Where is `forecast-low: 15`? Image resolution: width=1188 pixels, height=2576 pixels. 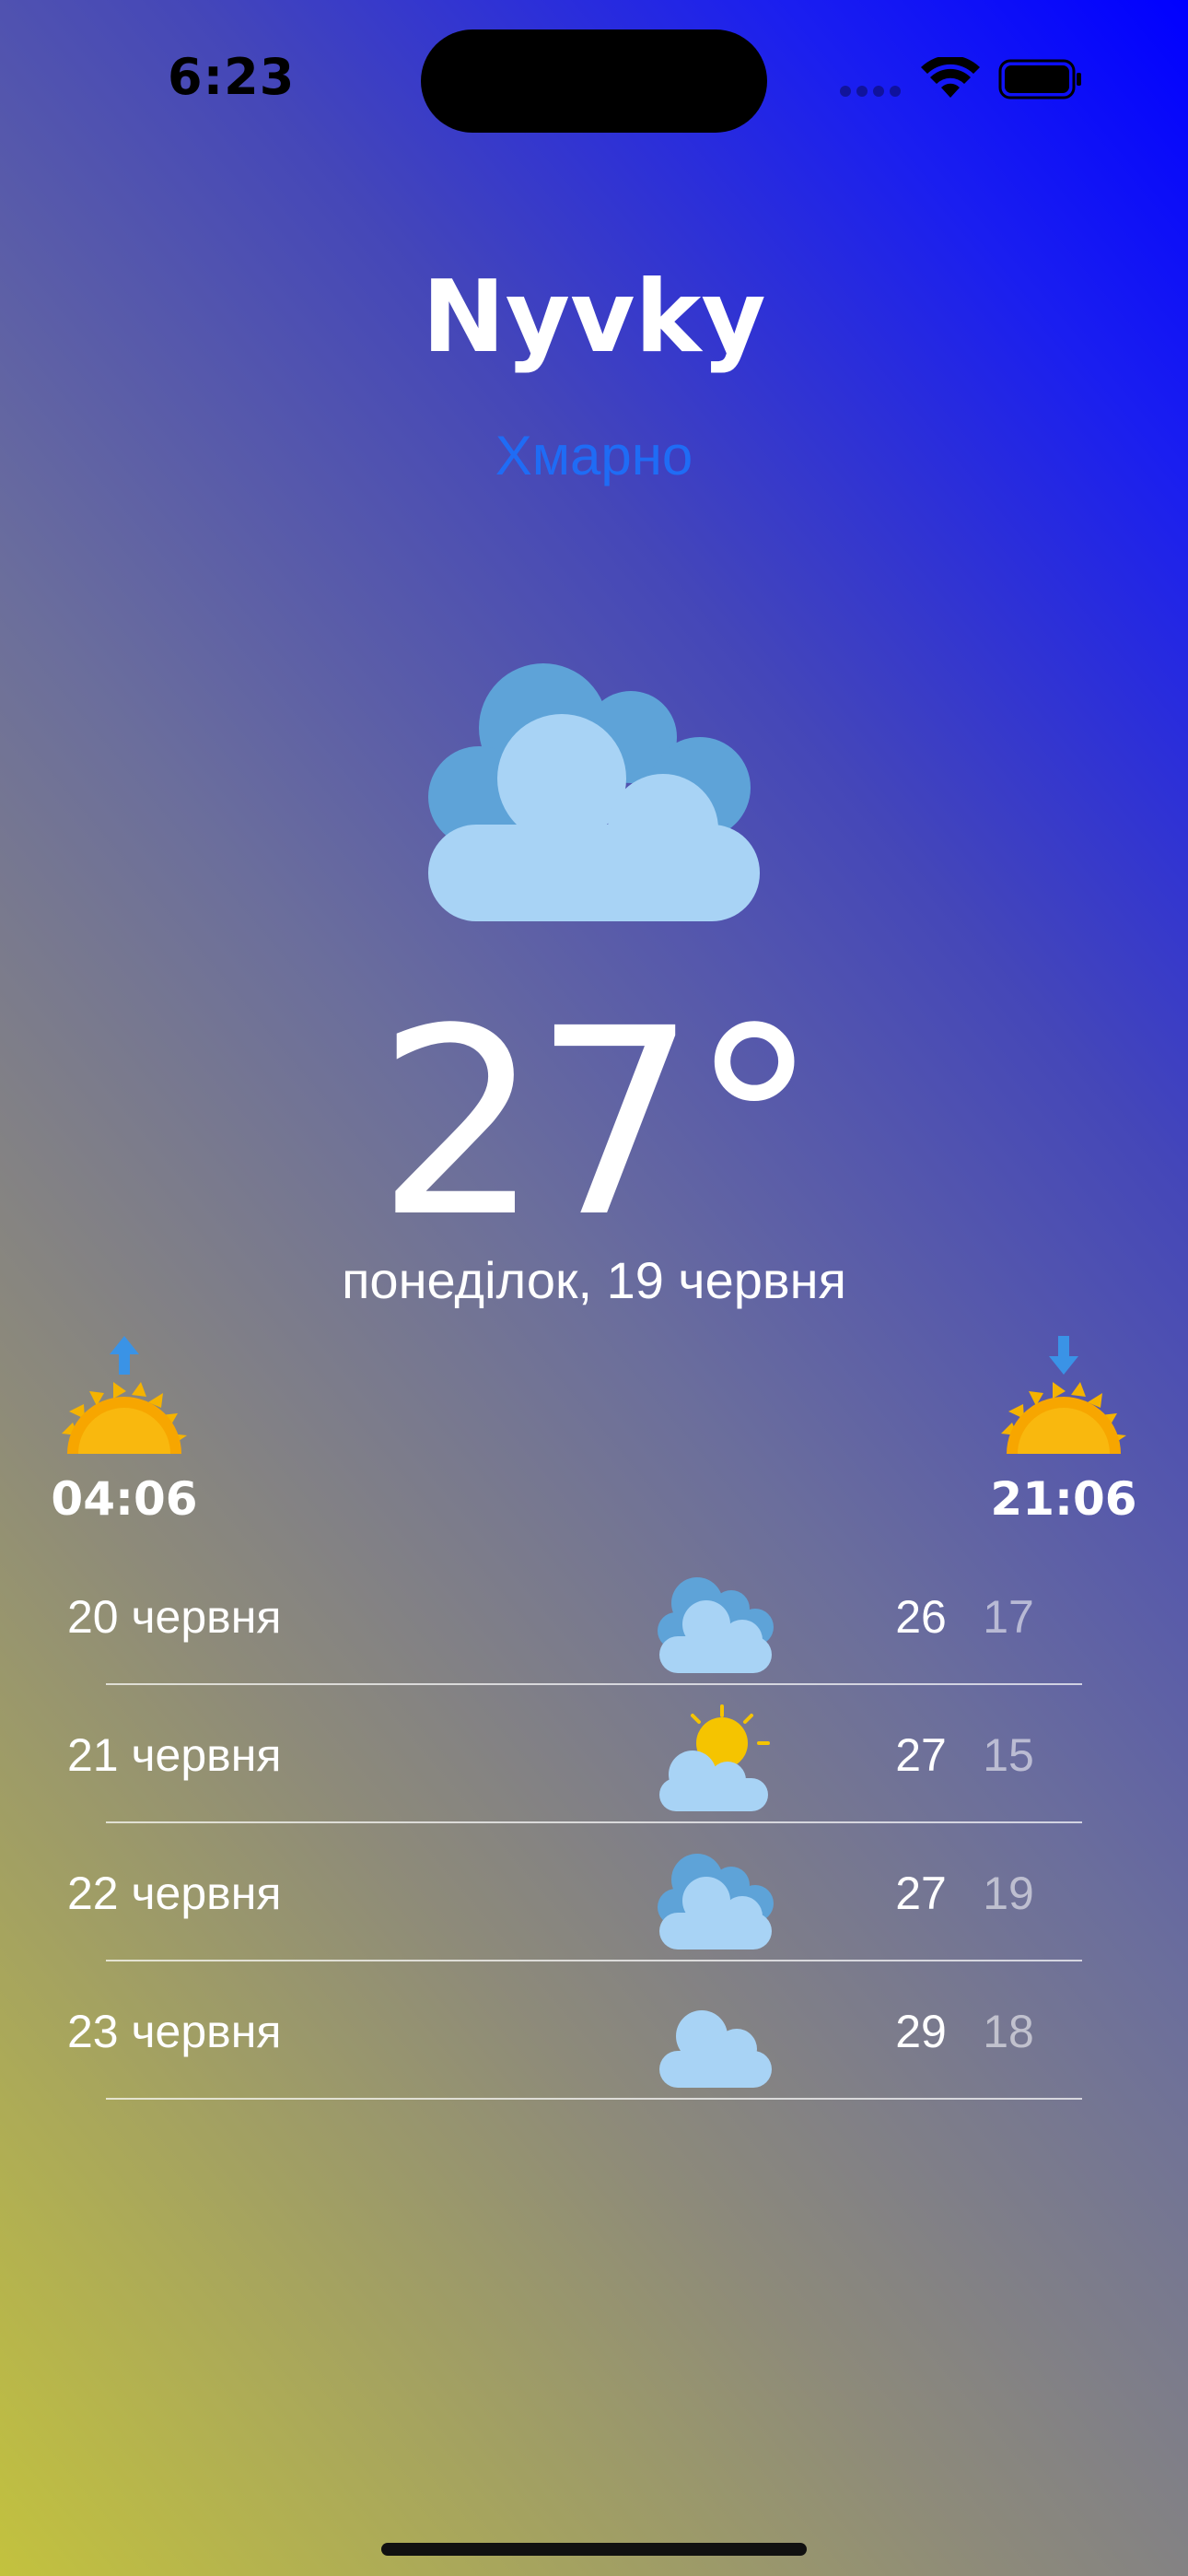
forecast-low: 15 is located at coordinates (1008, 1755).